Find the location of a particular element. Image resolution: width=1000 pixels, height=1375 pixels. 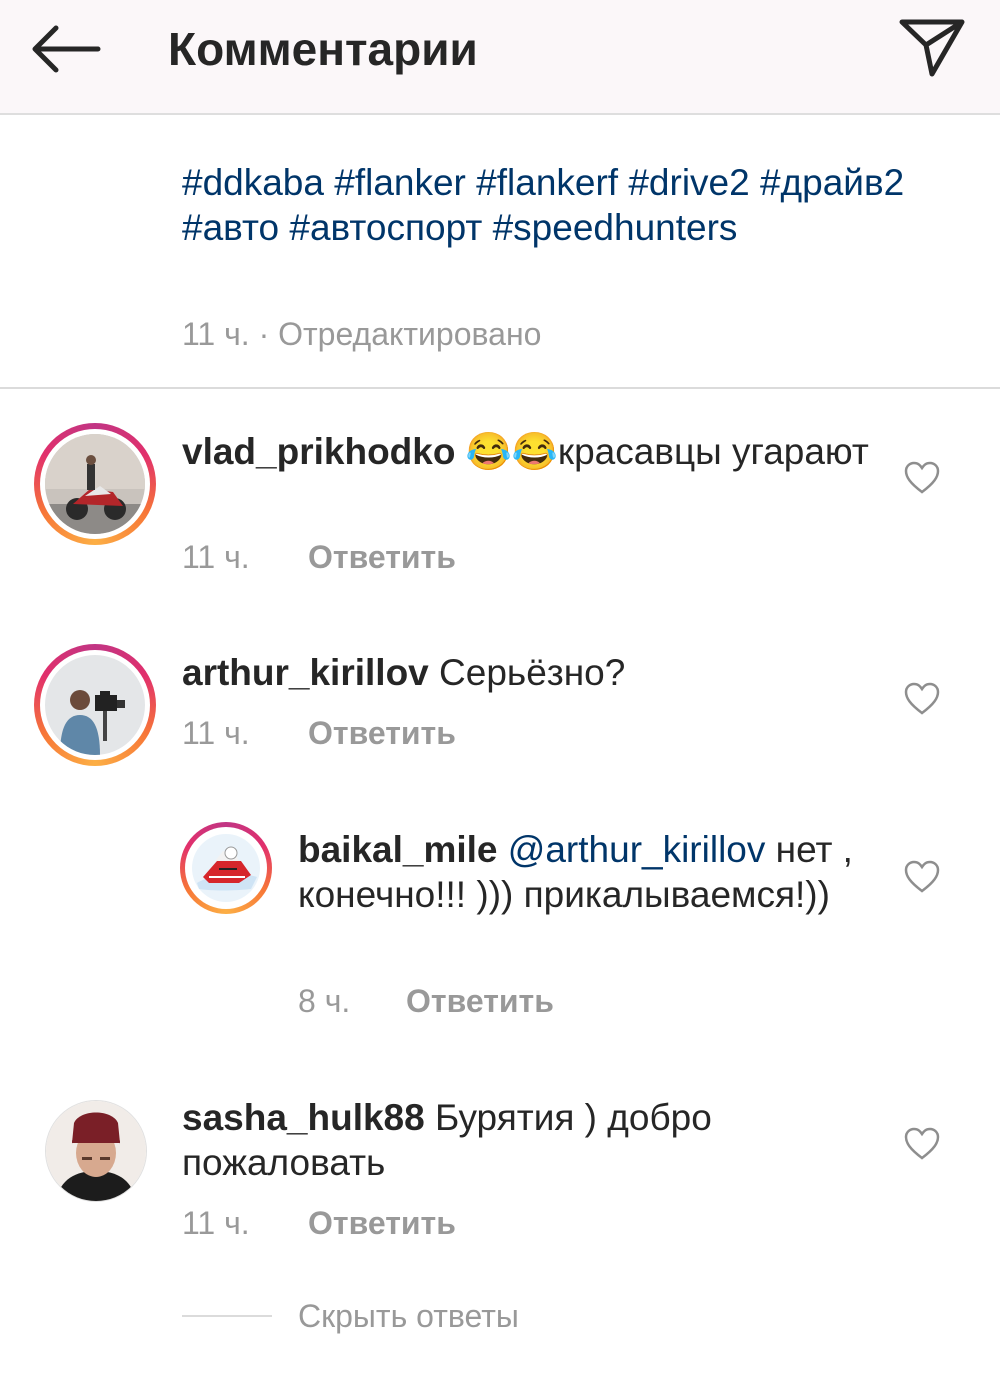

caption-edited: Отредактировано is located at coordinates (410, 334).